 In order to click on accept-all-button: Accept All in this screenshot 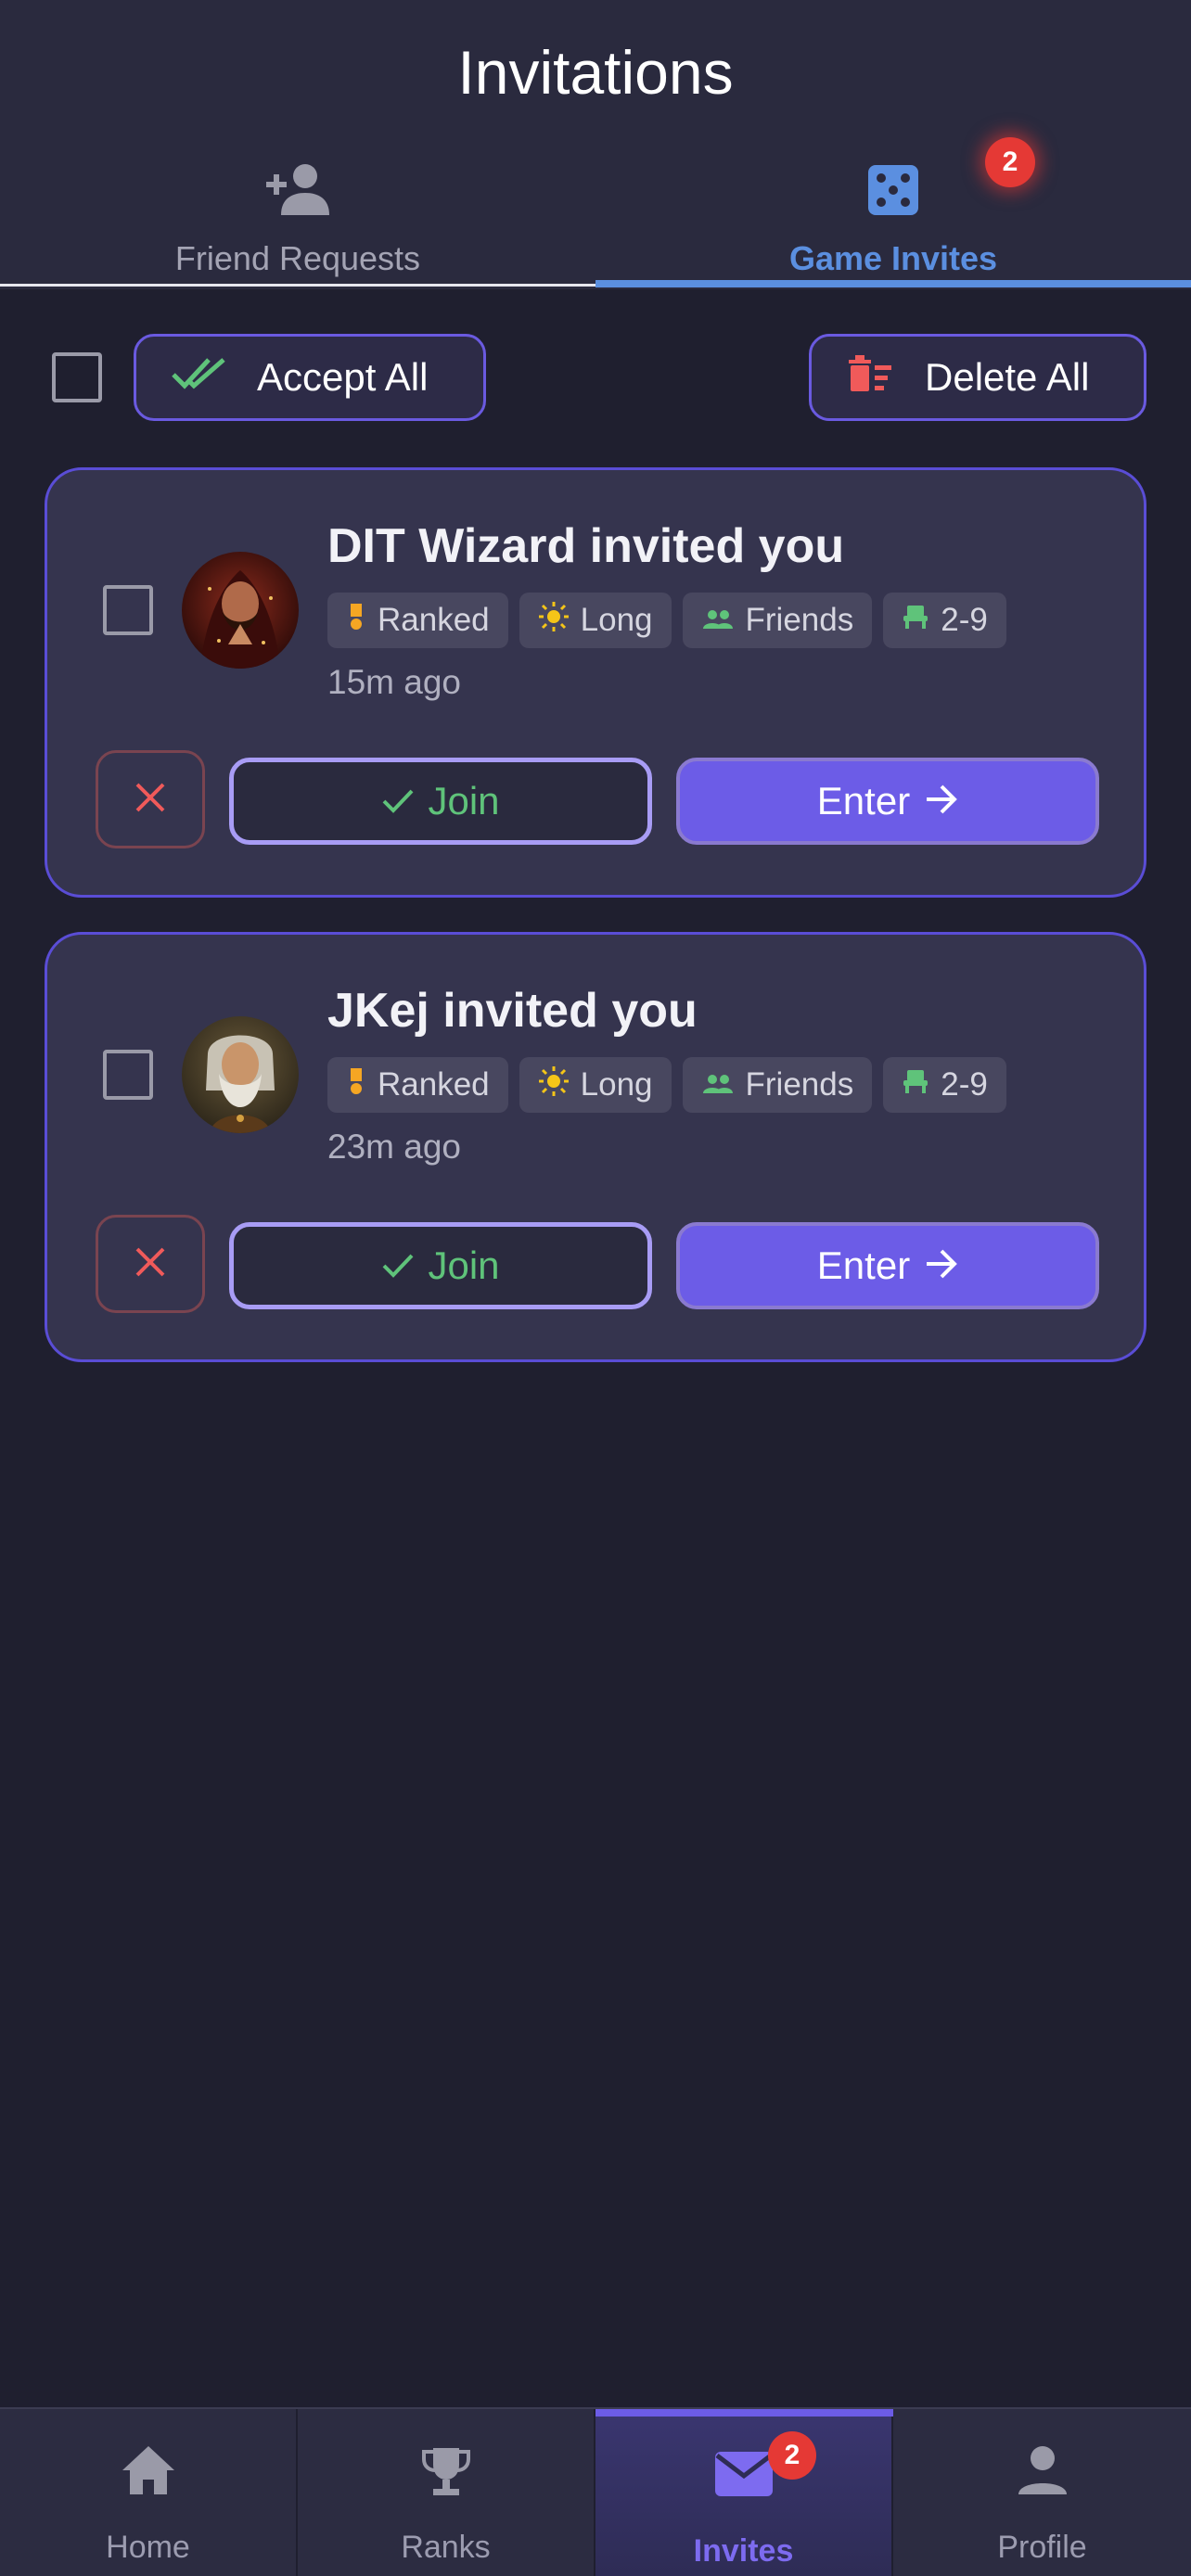, I will do `click(310, 378)`.